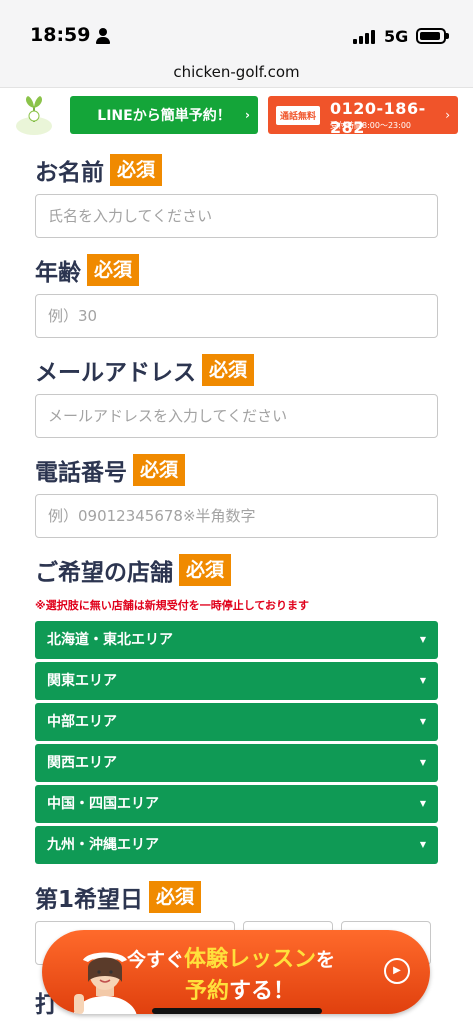 The height and width of the screenshot is (1024, 473). Describe the element at coordinates (250, 959) in the screenshot. I see `cta-line1-highlight: 体験レッスン` at that location.